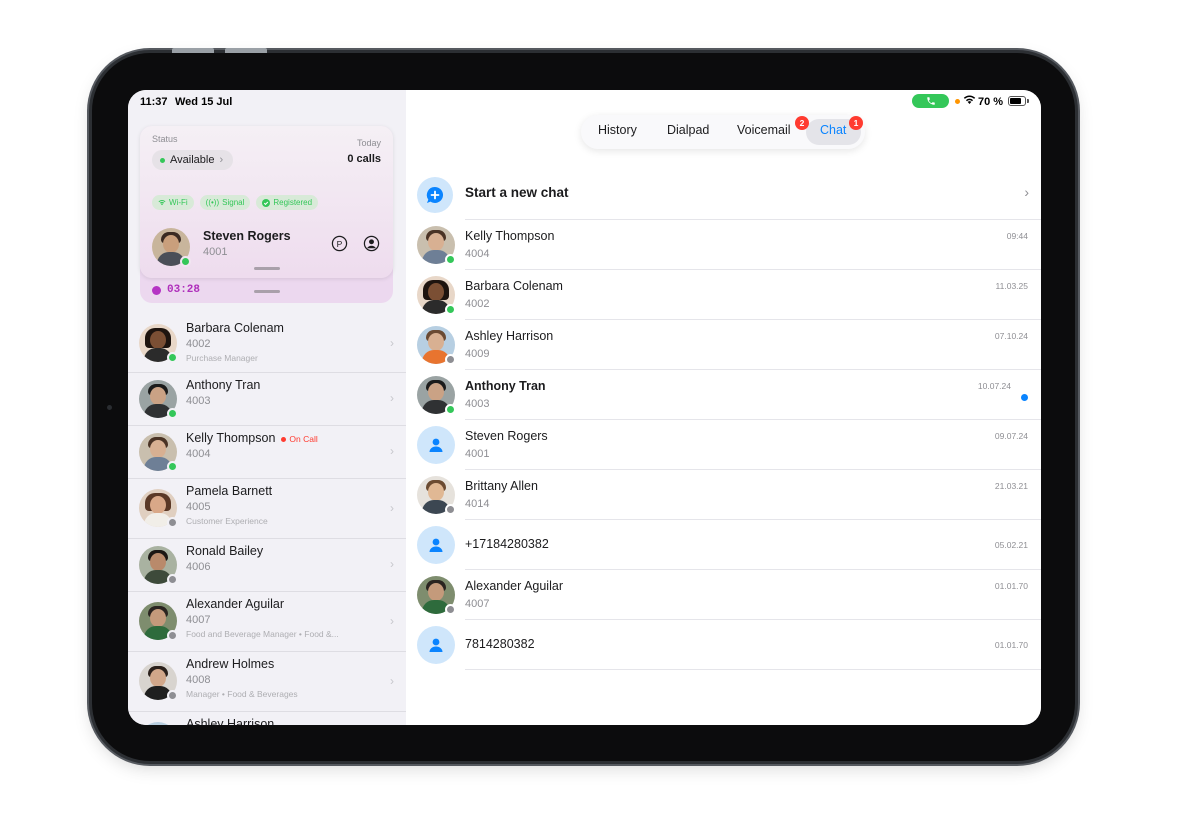 Image resolution: width=1180 pixels, height=820 pixels. What do you see at coordinates (267, 565) in the screenshot?
I see `contact-row: Ronald Bailey 4006 ›` at bounding box center [267, 565].